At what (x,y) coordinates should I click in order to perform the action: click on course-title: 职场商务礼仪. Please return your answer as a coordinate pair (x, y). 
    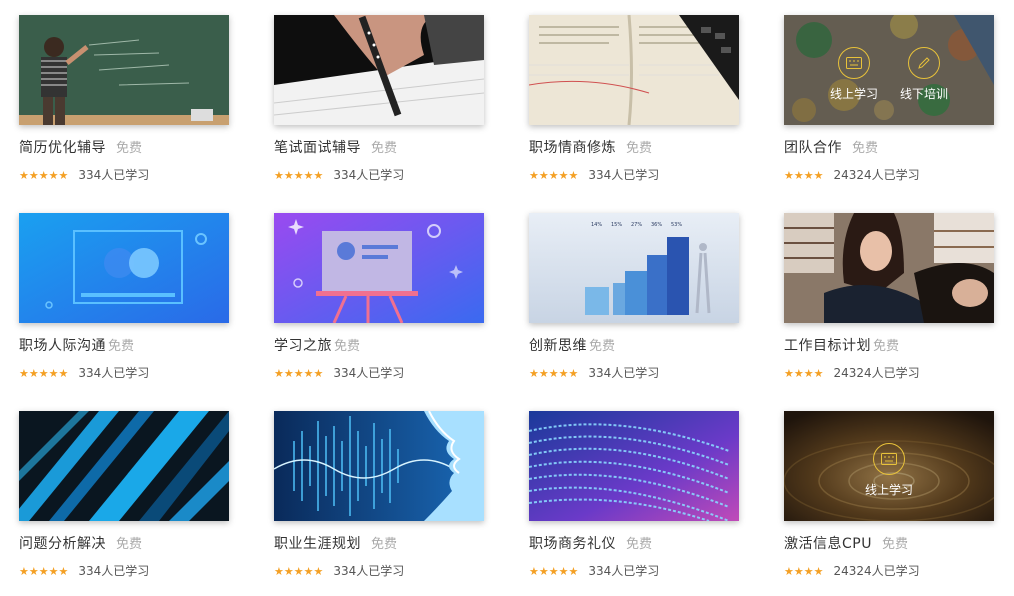
    Looking at the image, I should click on (572, 544).